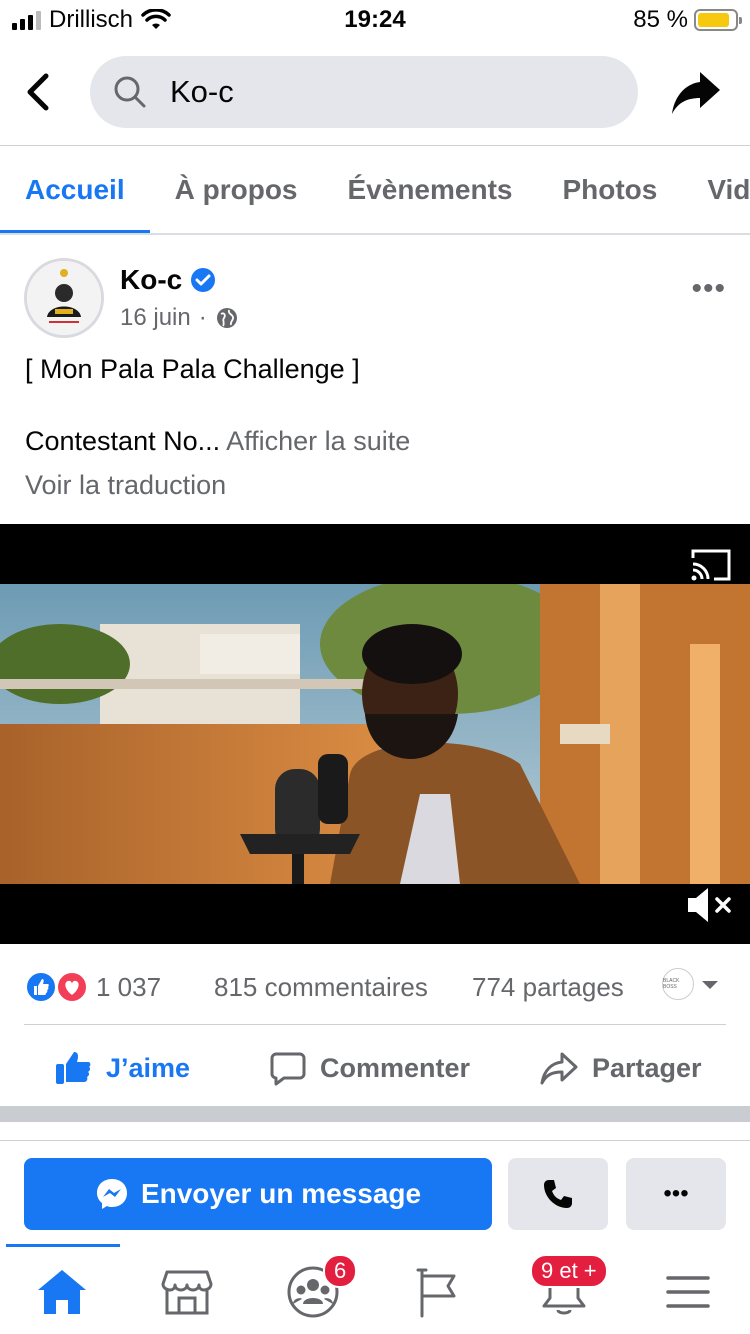 The width and height of the screenshot is (750, 1334). What do you see at coordinates (148, 1067) in the screenshot?
I see `like-label: J’aime` at bounding box center [148, 1067].